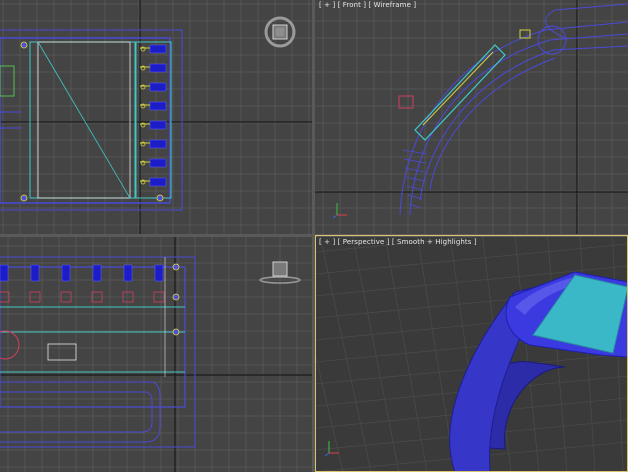 The image size is (628, 472). I want to click on view-cube-icon, so click(280, 32).